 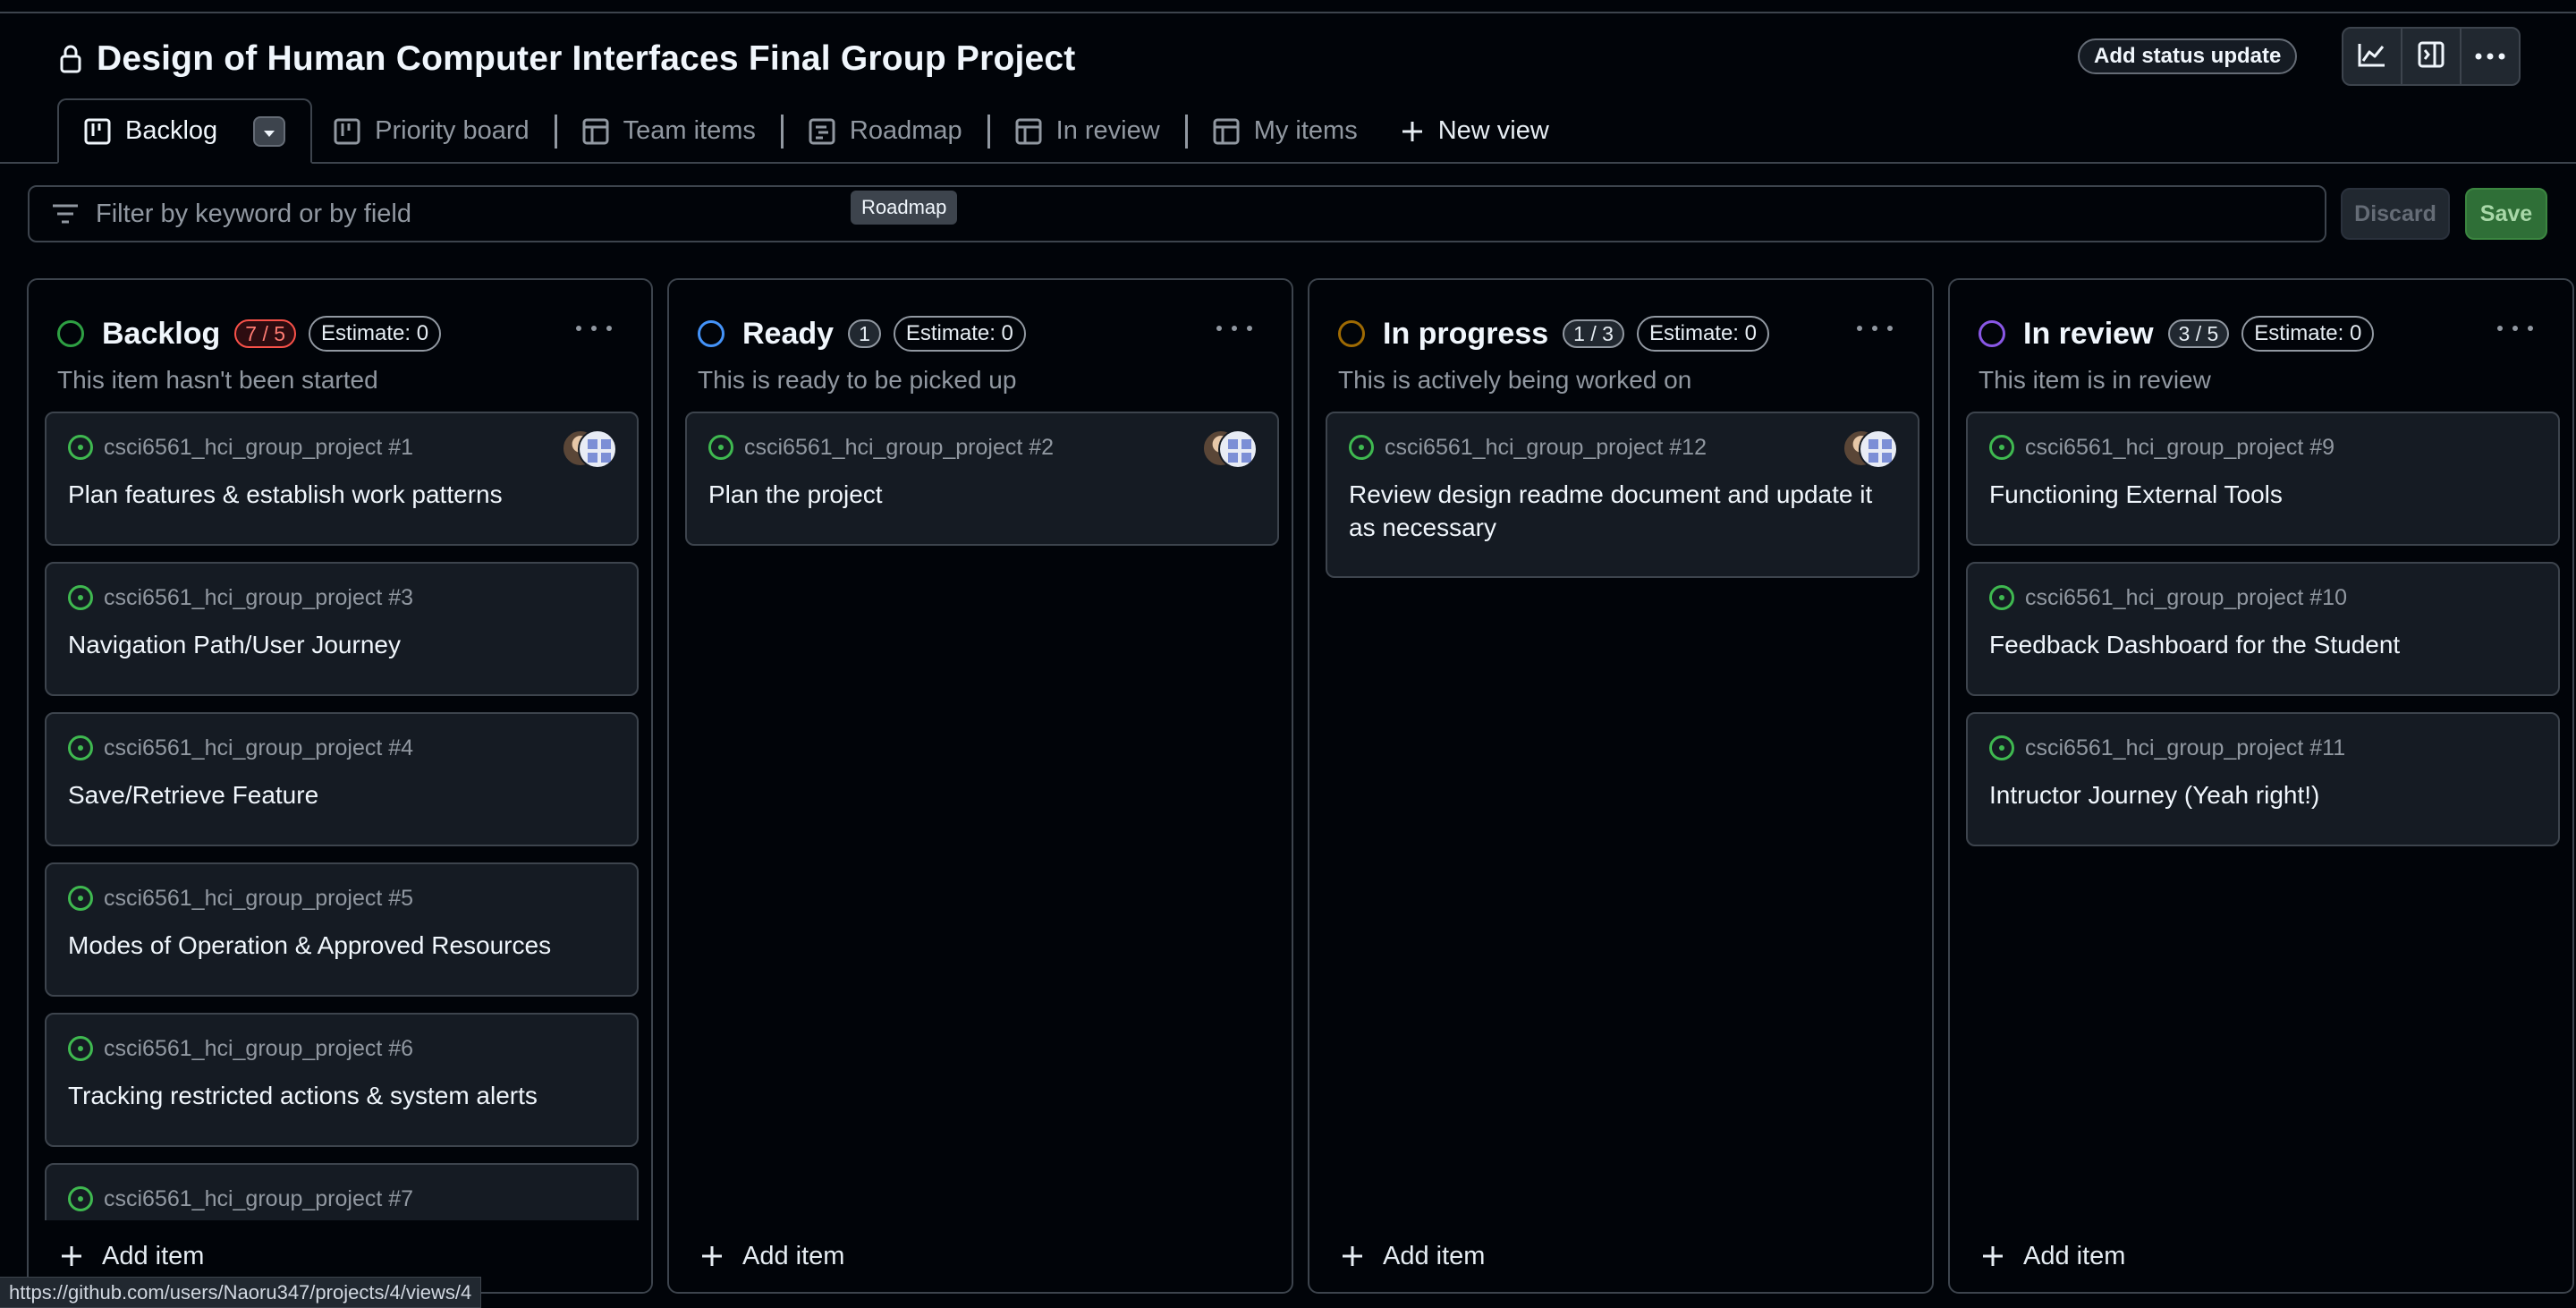 I want to click on side-panel-button, so click(x=2430, y=57).